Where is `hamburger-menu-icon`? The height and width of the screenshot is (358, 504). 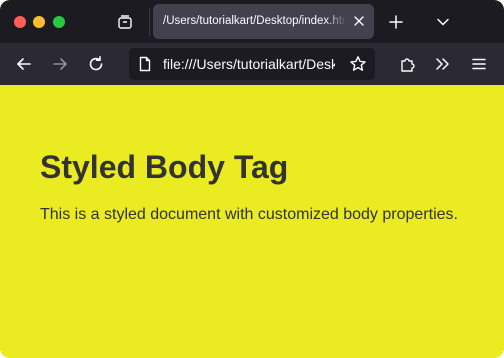 hamburger-menu-icon is located at coordinates (479, 64).